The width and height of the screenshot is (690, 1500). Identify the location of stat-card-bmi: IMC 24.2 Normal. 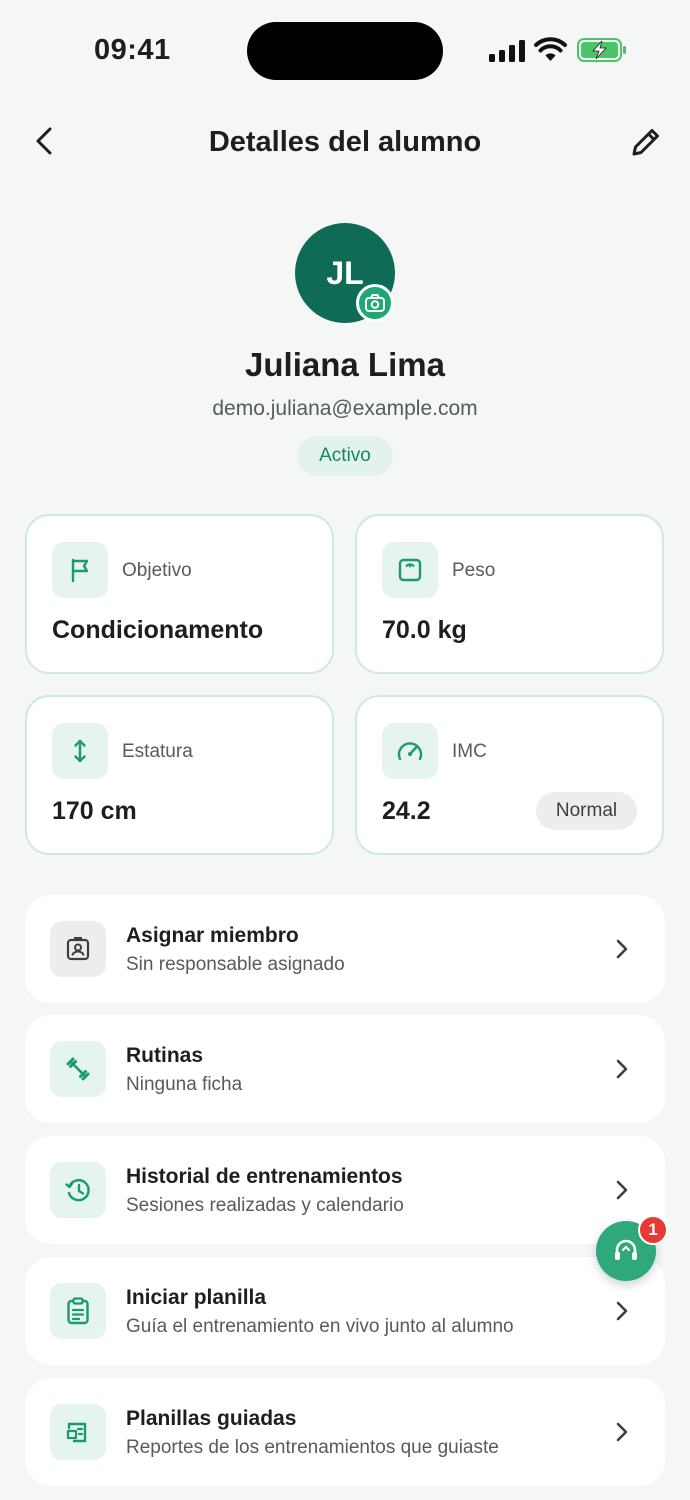
(509, 775).